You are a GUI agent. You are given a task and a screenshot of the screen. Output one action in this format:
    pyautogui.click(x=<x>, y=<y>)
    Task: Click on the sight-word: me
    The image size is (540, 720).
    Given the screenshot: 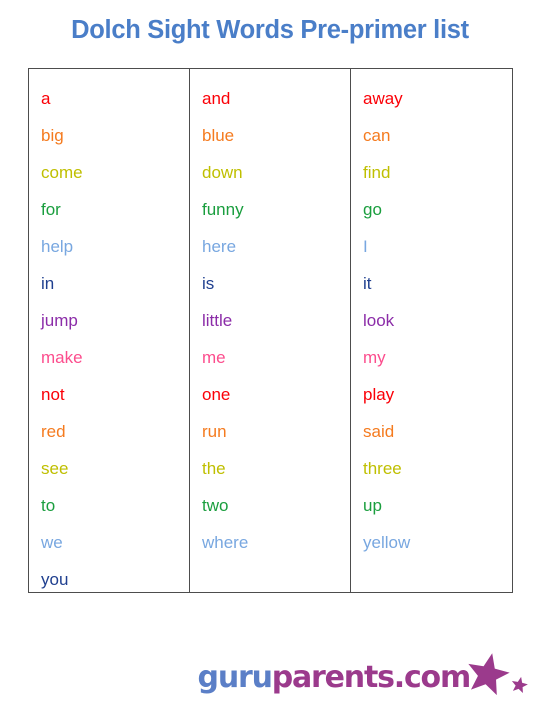 What is the action you would take?
    pyautogui.click(x=214, y=357)
    